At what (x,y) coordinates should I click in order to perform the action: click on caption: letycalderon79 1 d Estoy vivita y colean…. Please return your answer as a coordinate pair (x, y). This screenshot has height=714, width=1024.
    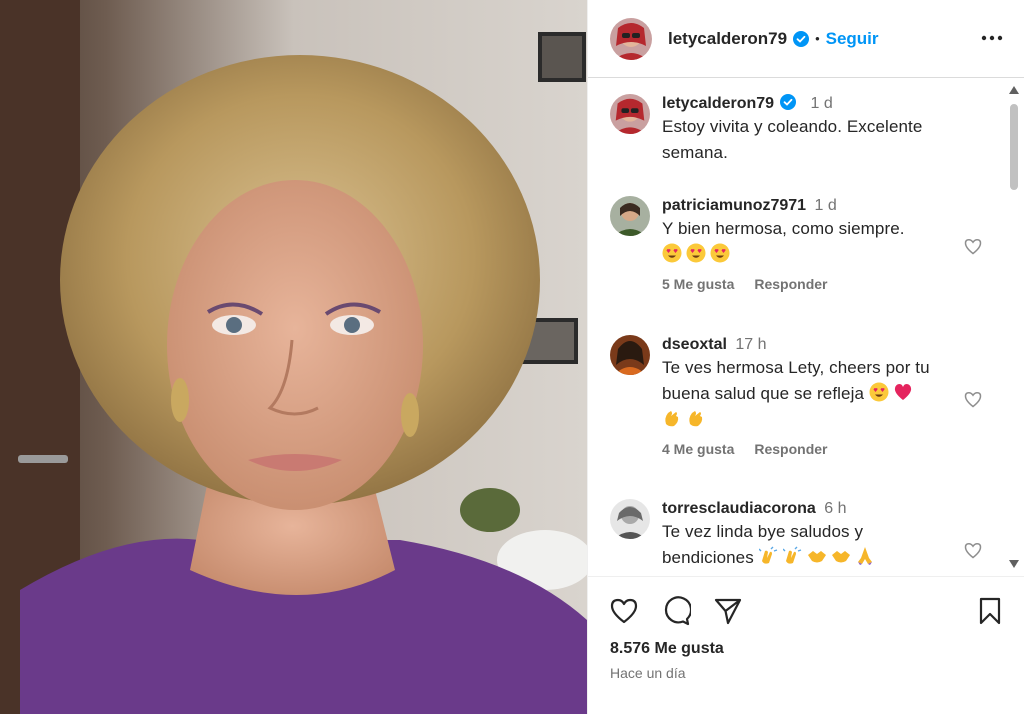
    Looking at the image, I should click on (795, 130).